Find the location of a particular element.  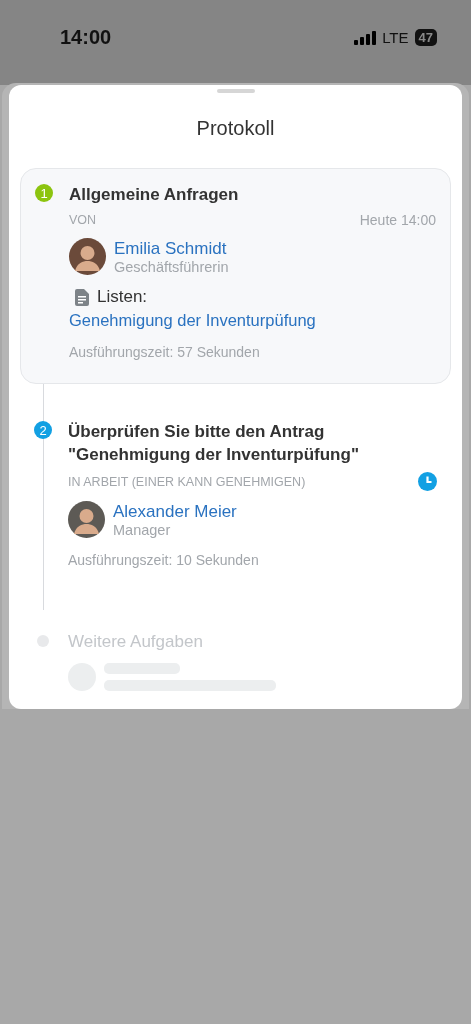

status-label: VON is located at coordinates (83, 220).